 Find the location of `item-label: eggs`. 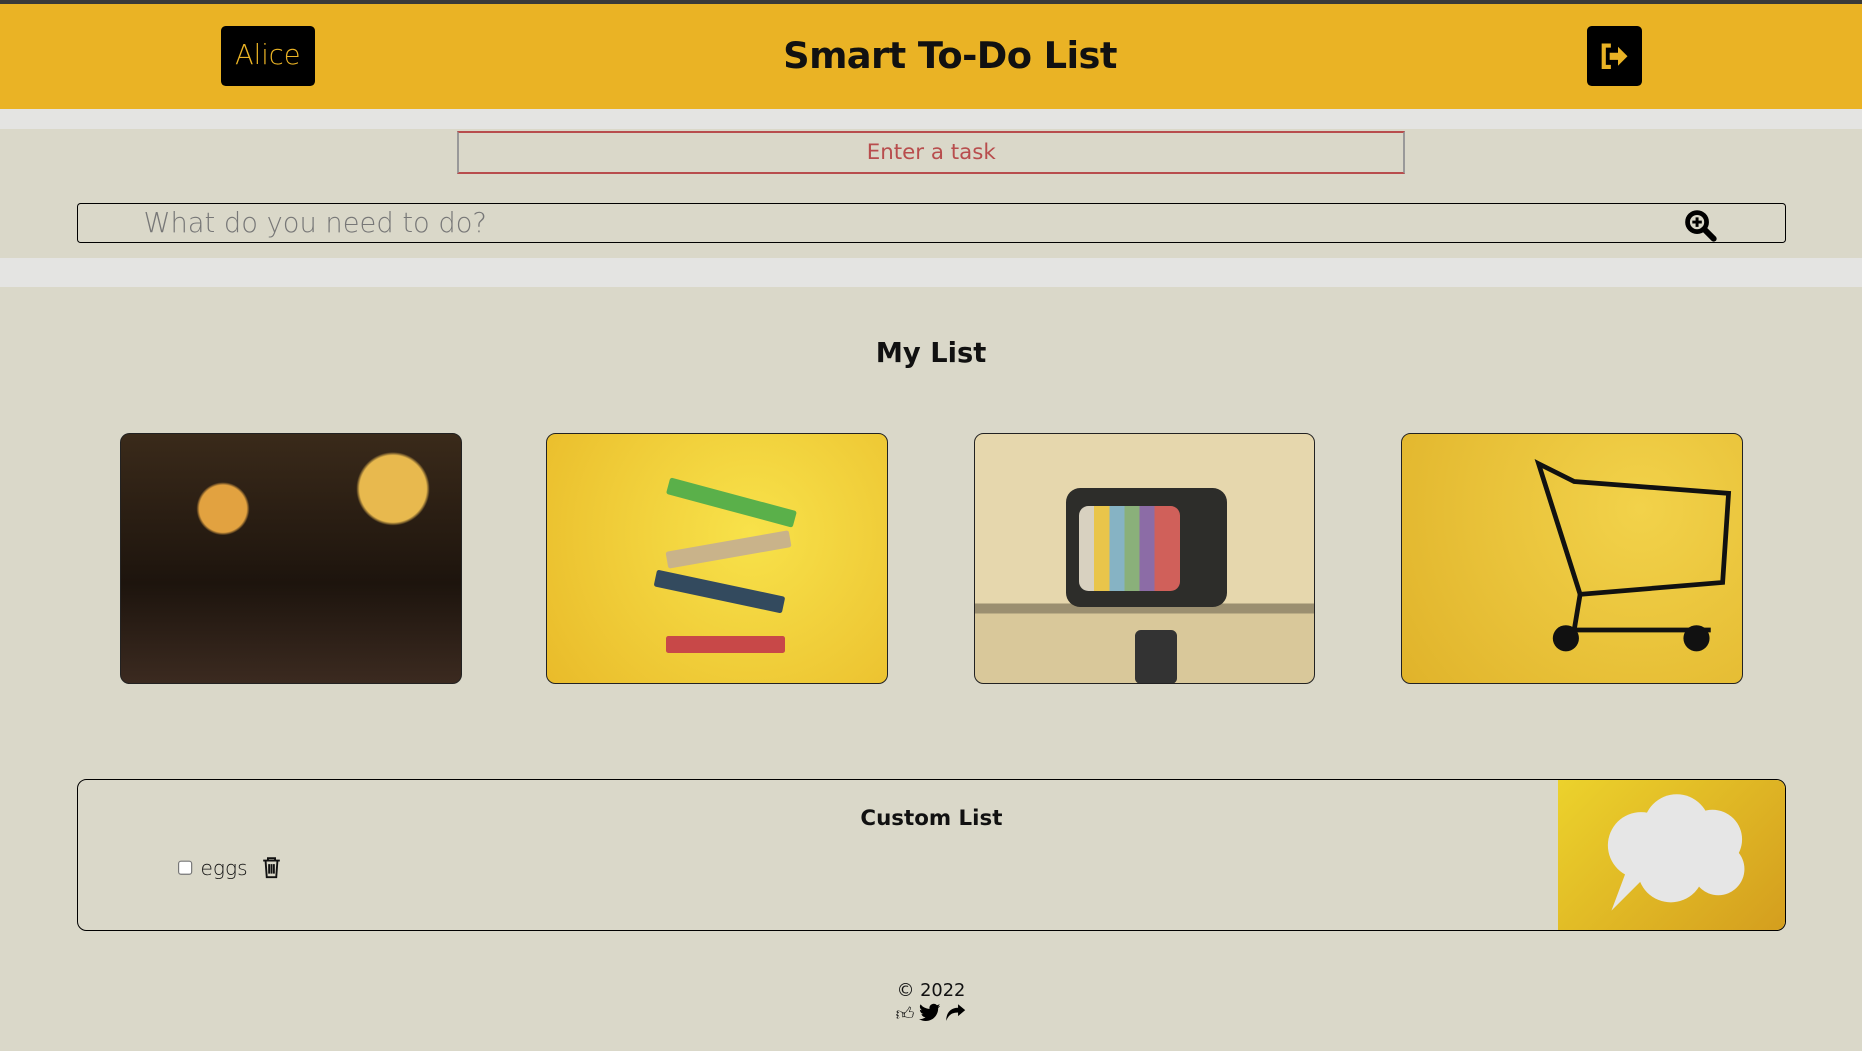

item-label: eggs is located at coordinates (224, 868).